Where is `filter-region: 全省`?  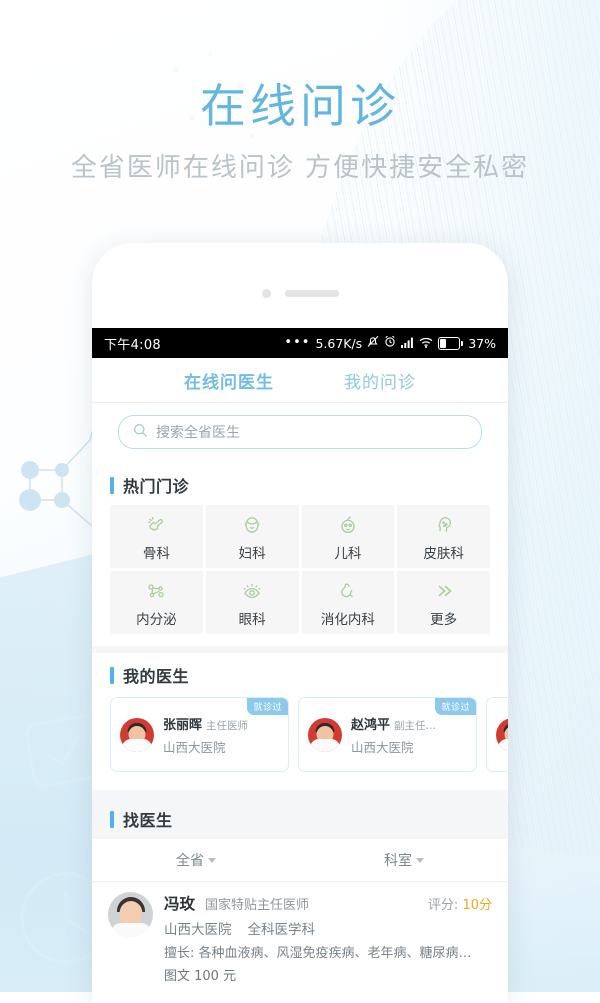
filter-region: 全省 is located at coordinates (196, 860).